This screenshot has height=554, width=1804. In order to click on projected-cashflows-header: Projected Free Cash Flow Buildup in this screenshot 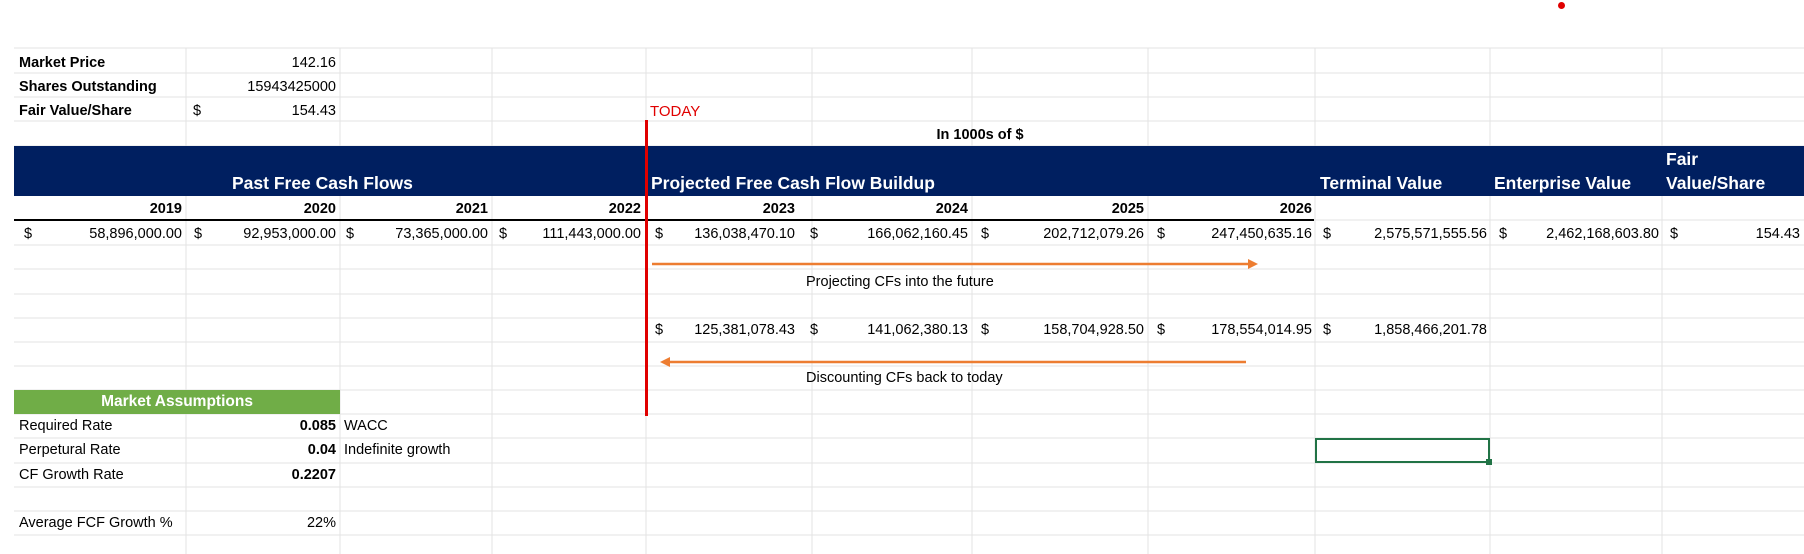, I will do `click(793, 183)`.